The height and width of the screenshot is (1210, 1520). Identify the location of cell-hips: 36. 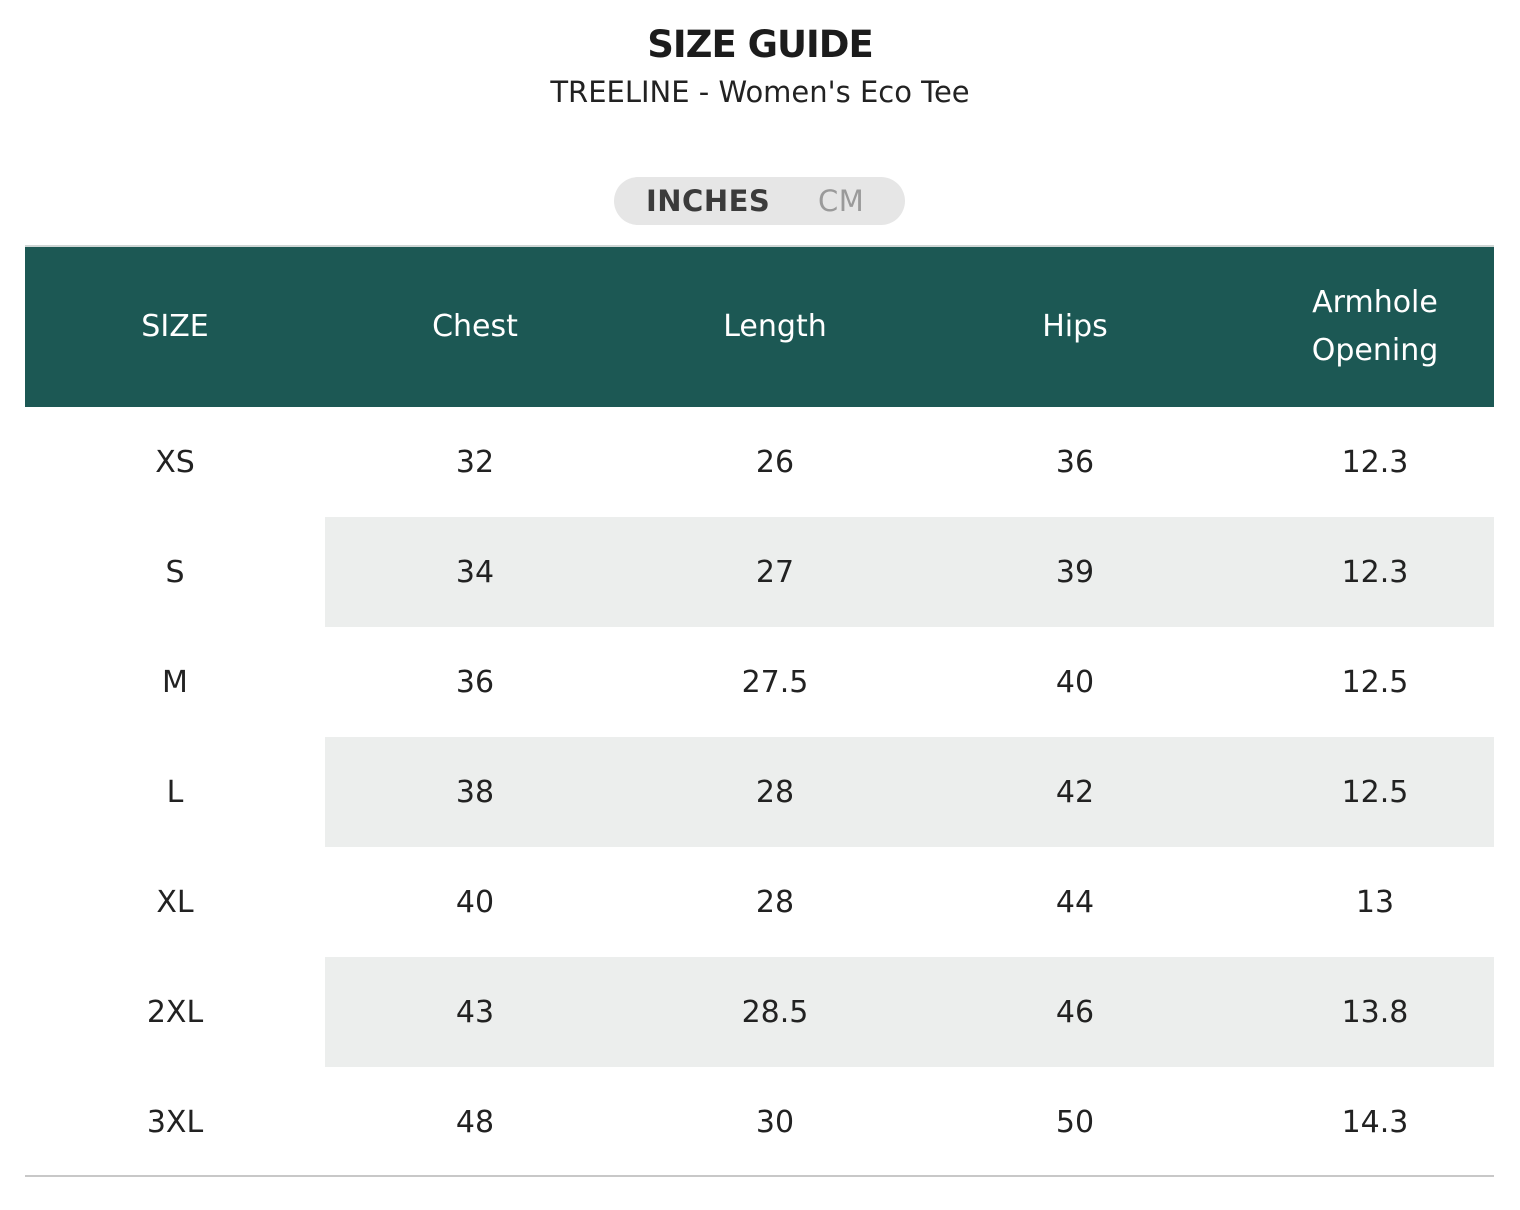
(1075, 462).